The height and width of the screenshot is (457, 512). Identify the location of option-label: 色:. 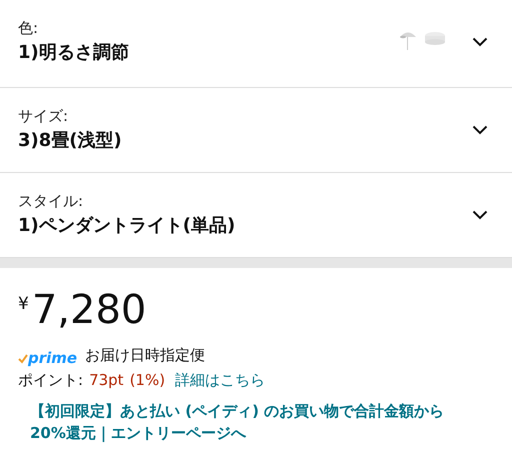
(29, 28).